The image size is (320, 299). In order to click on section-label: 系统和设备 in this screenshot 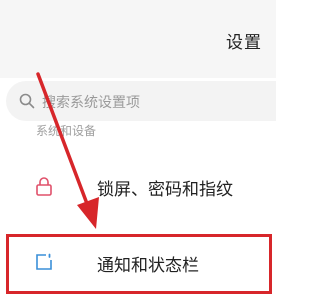, I will do `click(66, 130)`.